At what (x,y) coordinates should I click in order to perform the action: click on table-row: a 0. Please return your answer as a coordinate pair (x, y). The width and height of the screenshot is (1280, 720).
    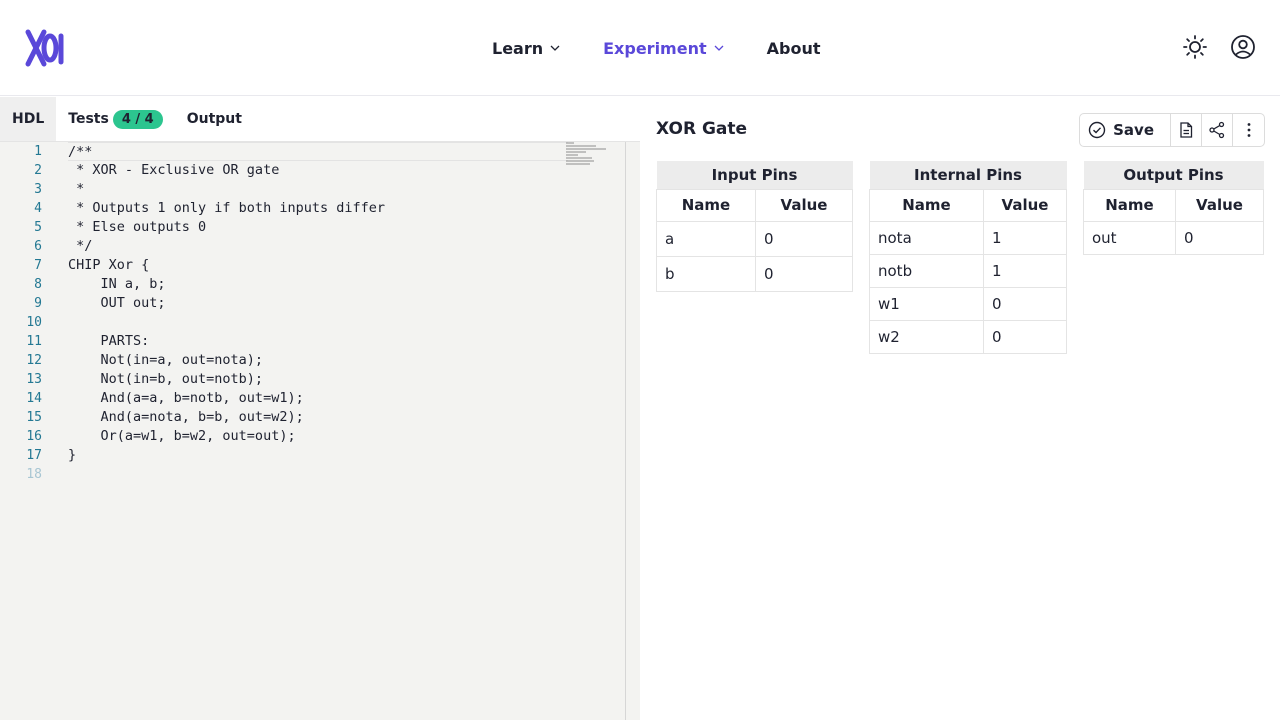
    Looking at the image, I should click on (754, 238).